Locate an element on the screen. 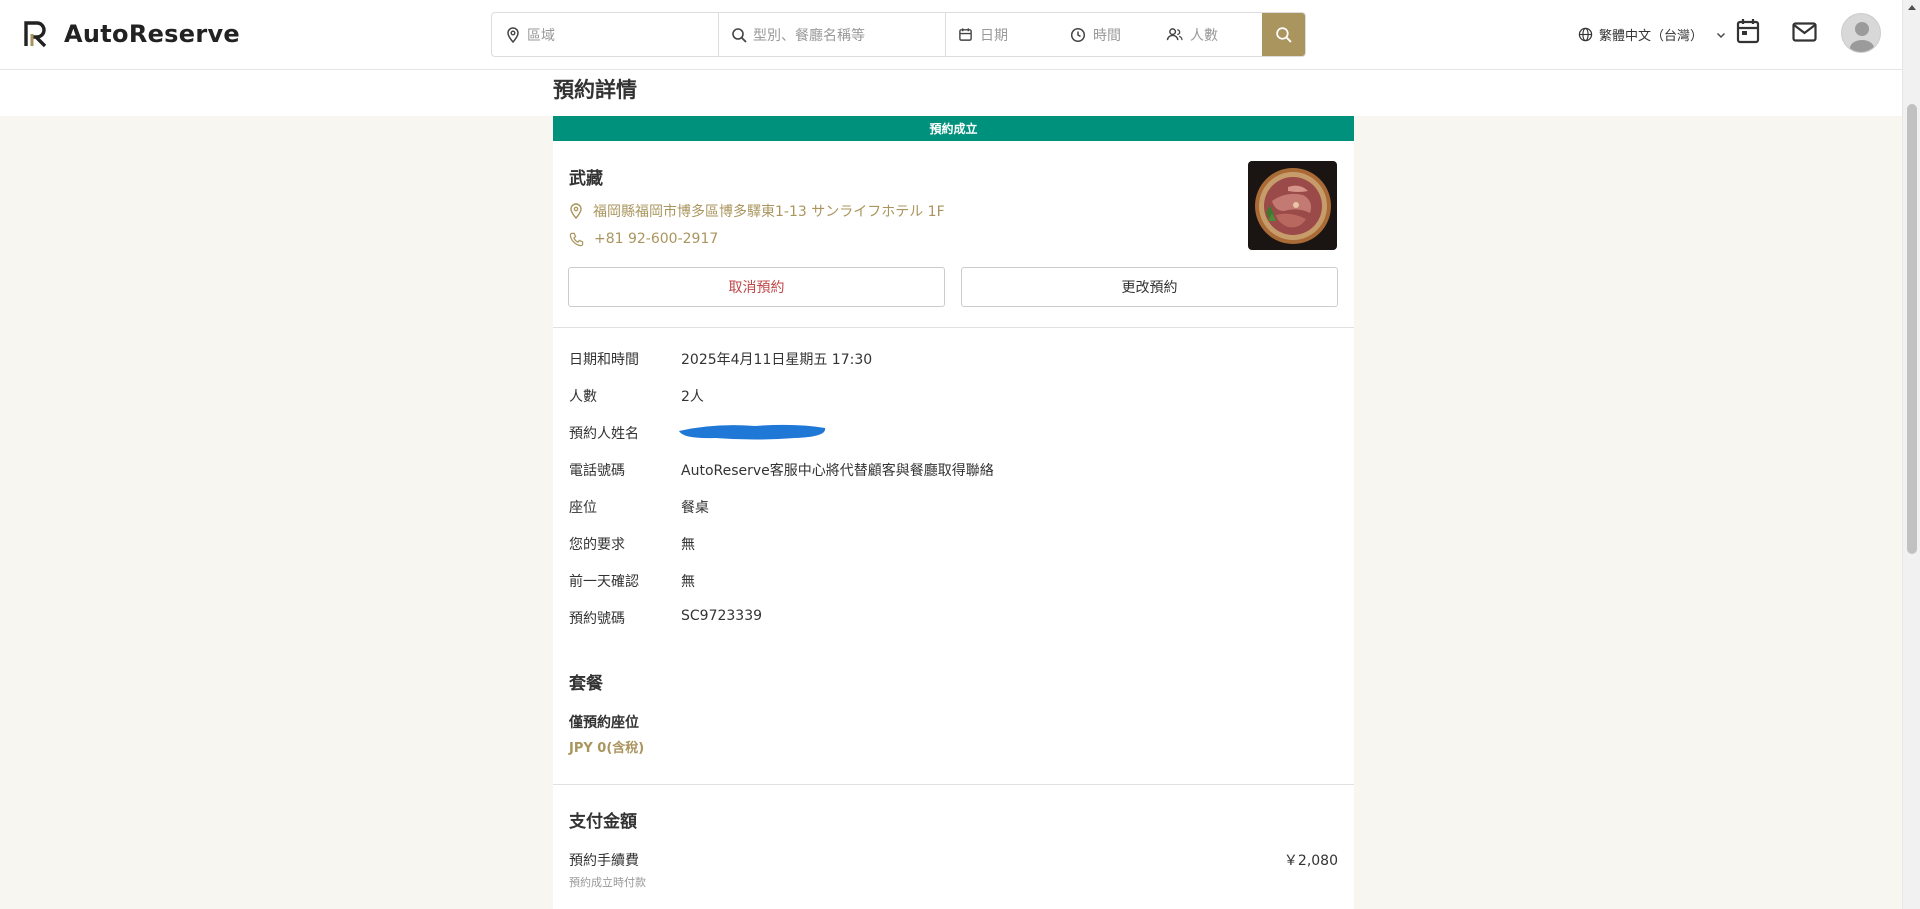 Image resolution: width=1920 pixels, height=909 pixels. detail-label-datetime: 日期和時間 is located at coordinates (604, 360).